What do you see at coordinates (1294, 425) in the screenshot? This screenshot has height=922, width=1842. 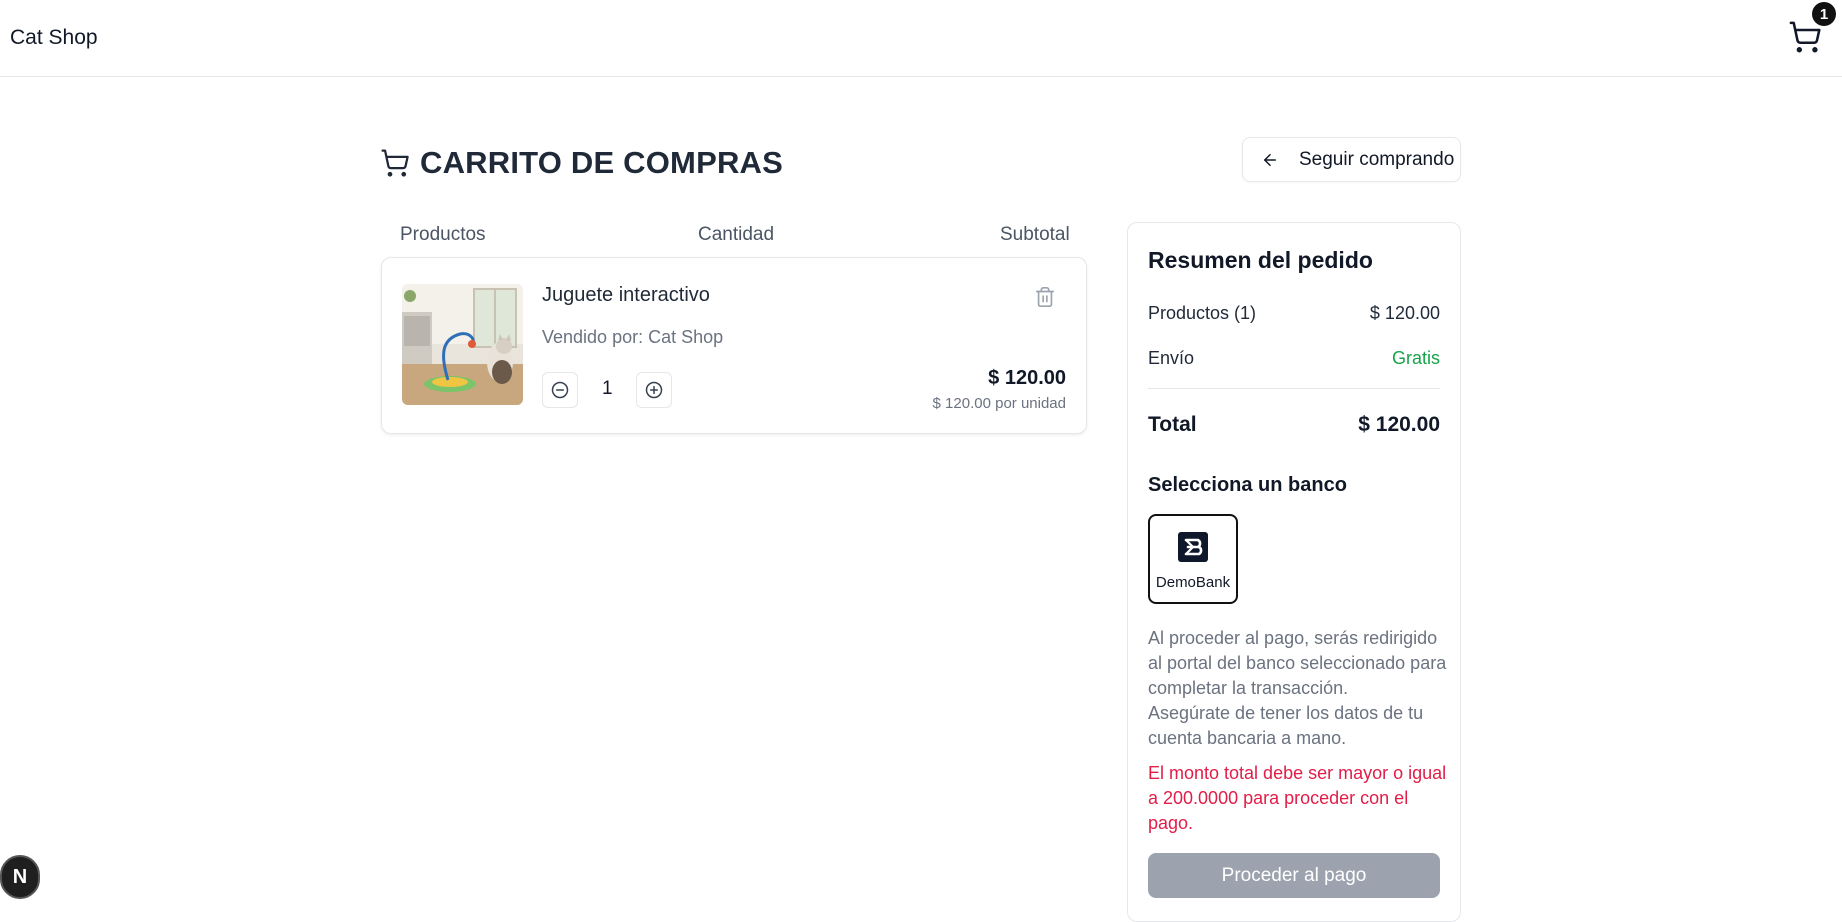 I see `summary-total-row: Total $ 120.00` at bounding box center [1294, 425].